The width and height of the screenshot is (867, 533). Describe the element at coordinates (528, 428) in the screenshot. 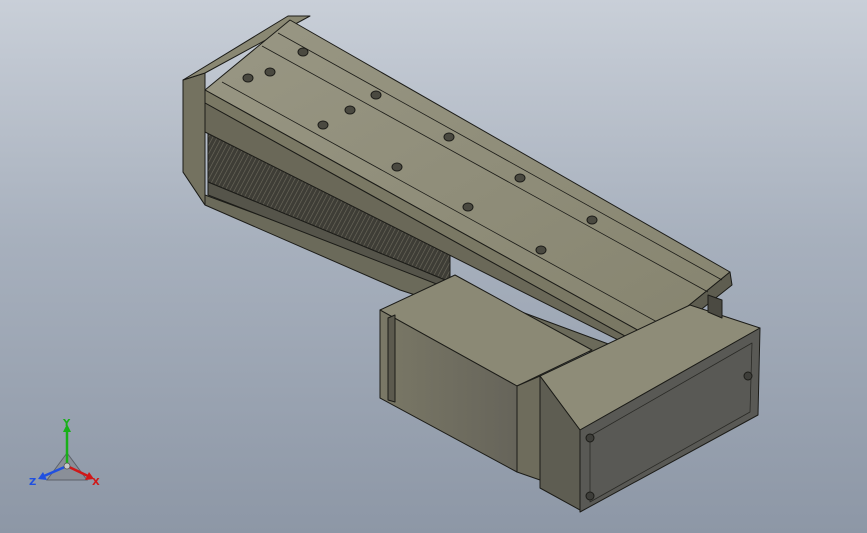

I see `motor-joint-ring` at that location.